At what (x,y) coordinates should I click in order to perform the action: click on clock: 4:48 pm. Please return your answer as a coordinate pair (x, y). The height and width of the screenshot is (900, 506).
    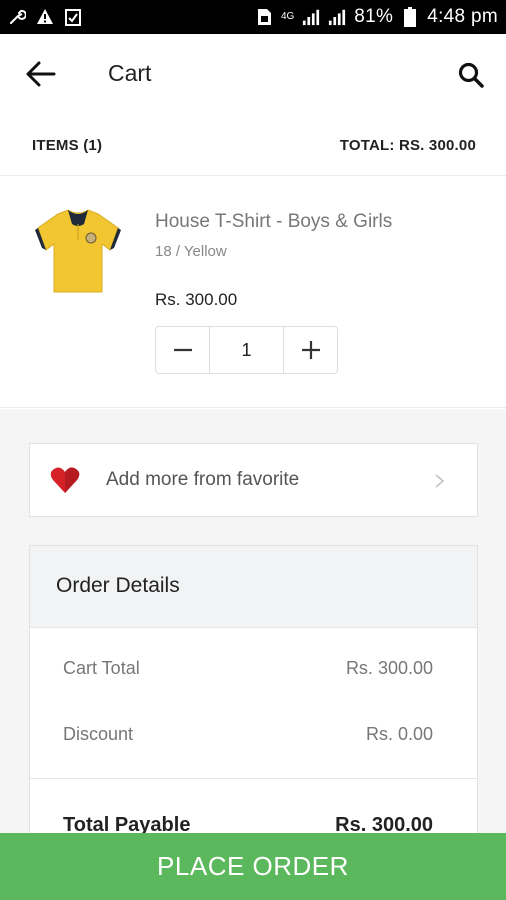
    Looking at the image, I should click on (462, 16).